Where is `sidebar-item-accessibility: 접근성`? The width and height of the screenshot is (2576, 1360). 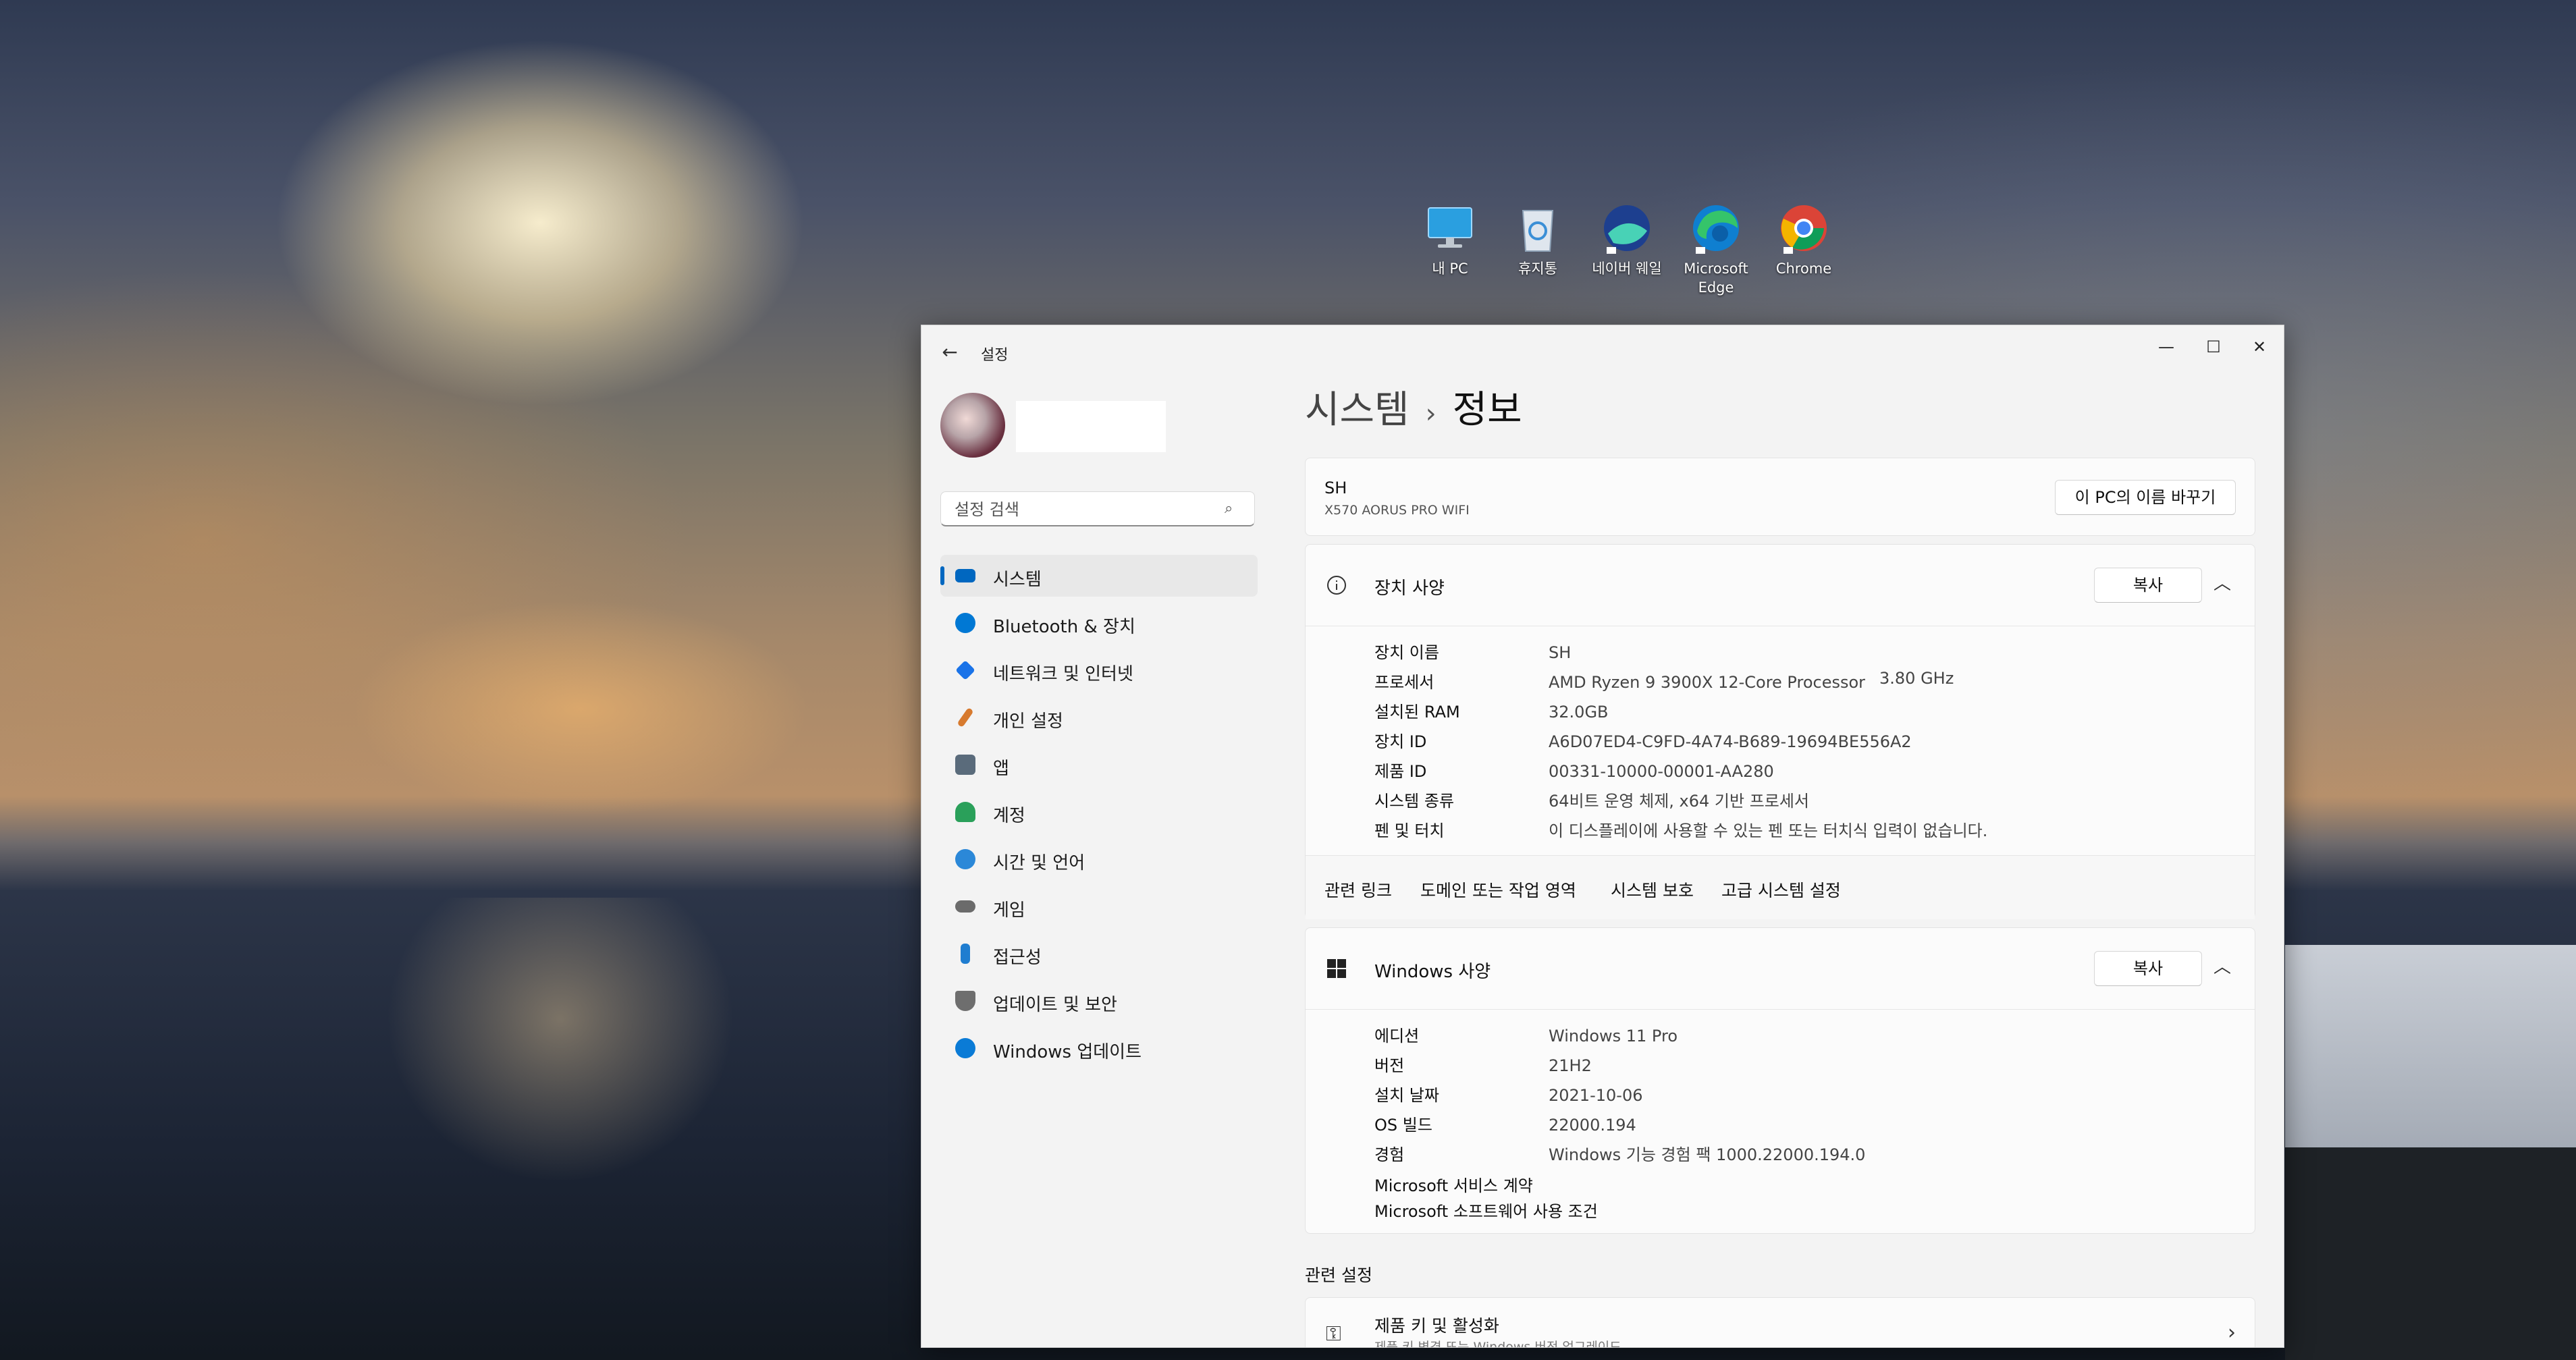 sidebar-item-accessibility: 접근성 is located at coordinates (1099, 954).